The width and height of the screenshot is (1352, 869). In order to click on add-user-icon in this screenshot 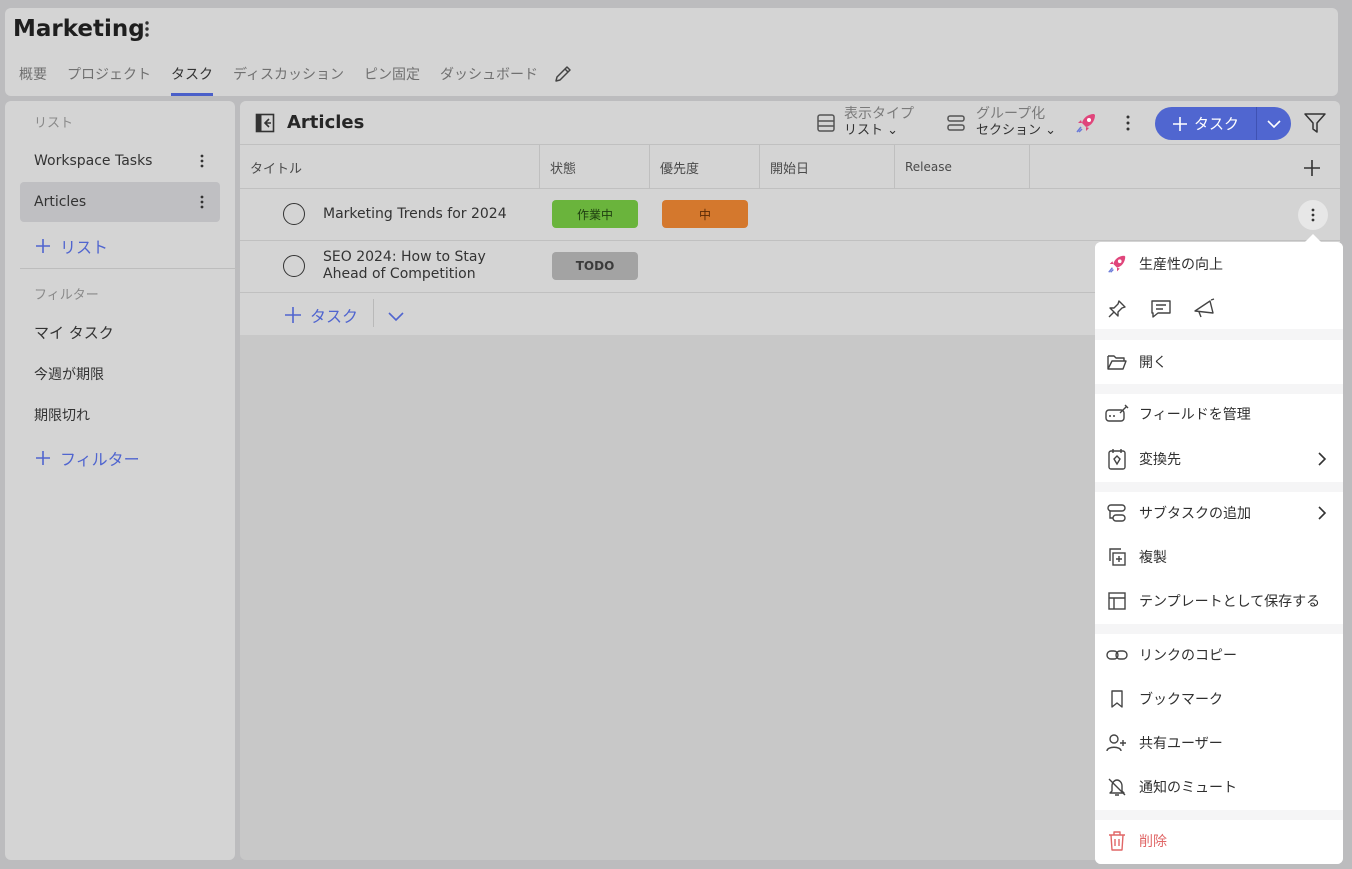, I will do `click(1117, 743)`.